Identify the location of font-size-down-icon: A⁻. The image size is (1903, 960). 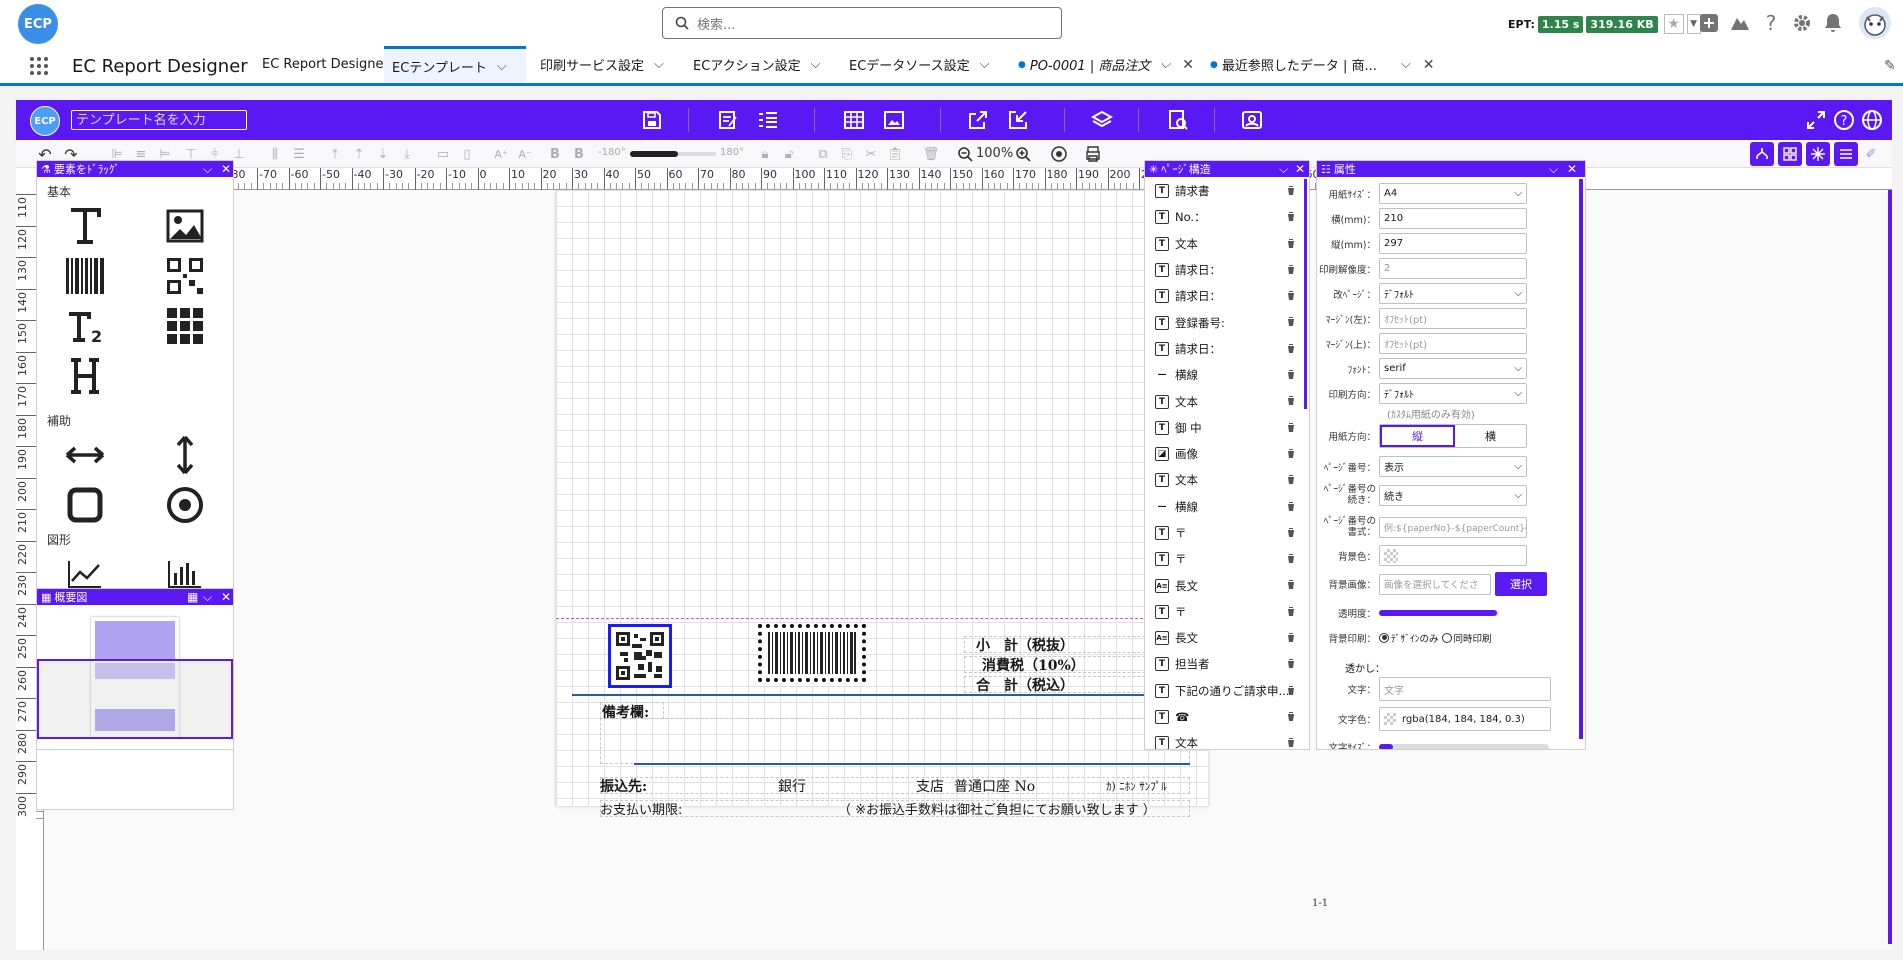
(525, 154).